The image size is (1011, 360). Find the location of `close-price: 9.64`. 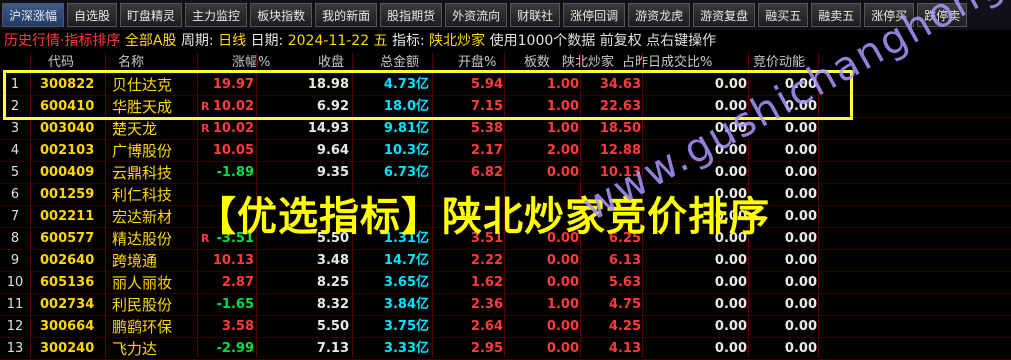

close-price: 9.64 is located at coordinates (332, 150).